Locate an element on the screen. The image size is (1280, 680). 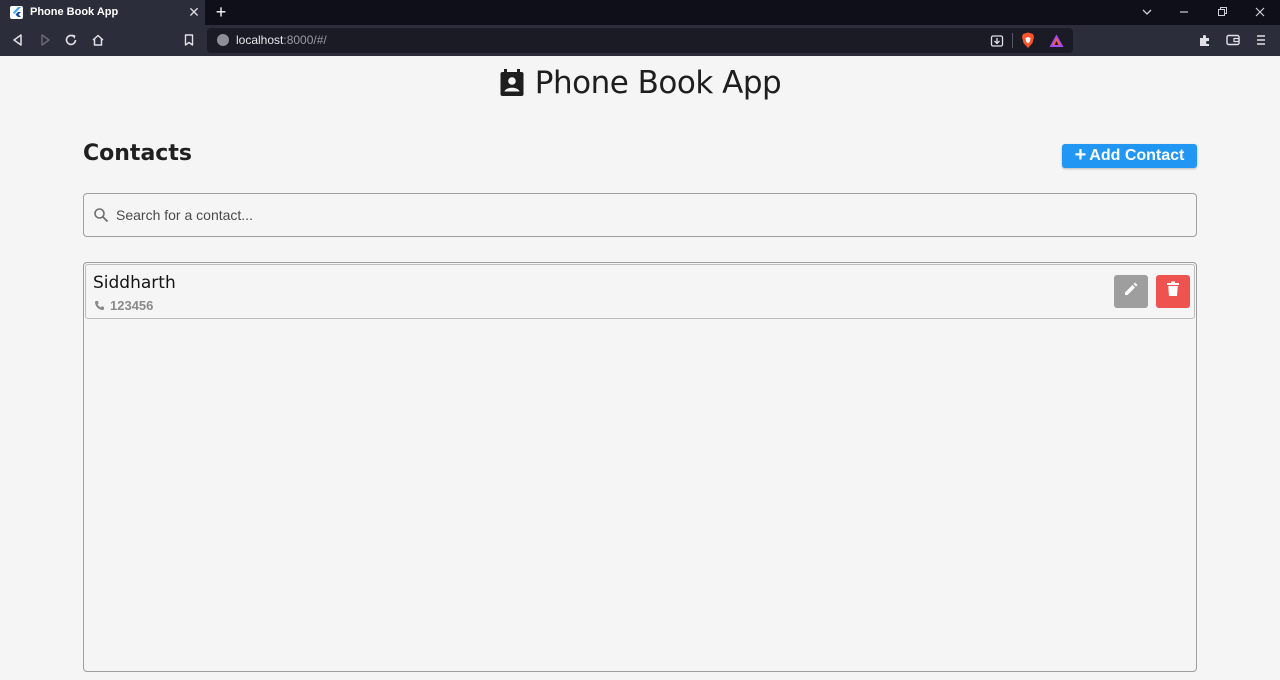
pencil-icon is located at coordinates (1131, 291).